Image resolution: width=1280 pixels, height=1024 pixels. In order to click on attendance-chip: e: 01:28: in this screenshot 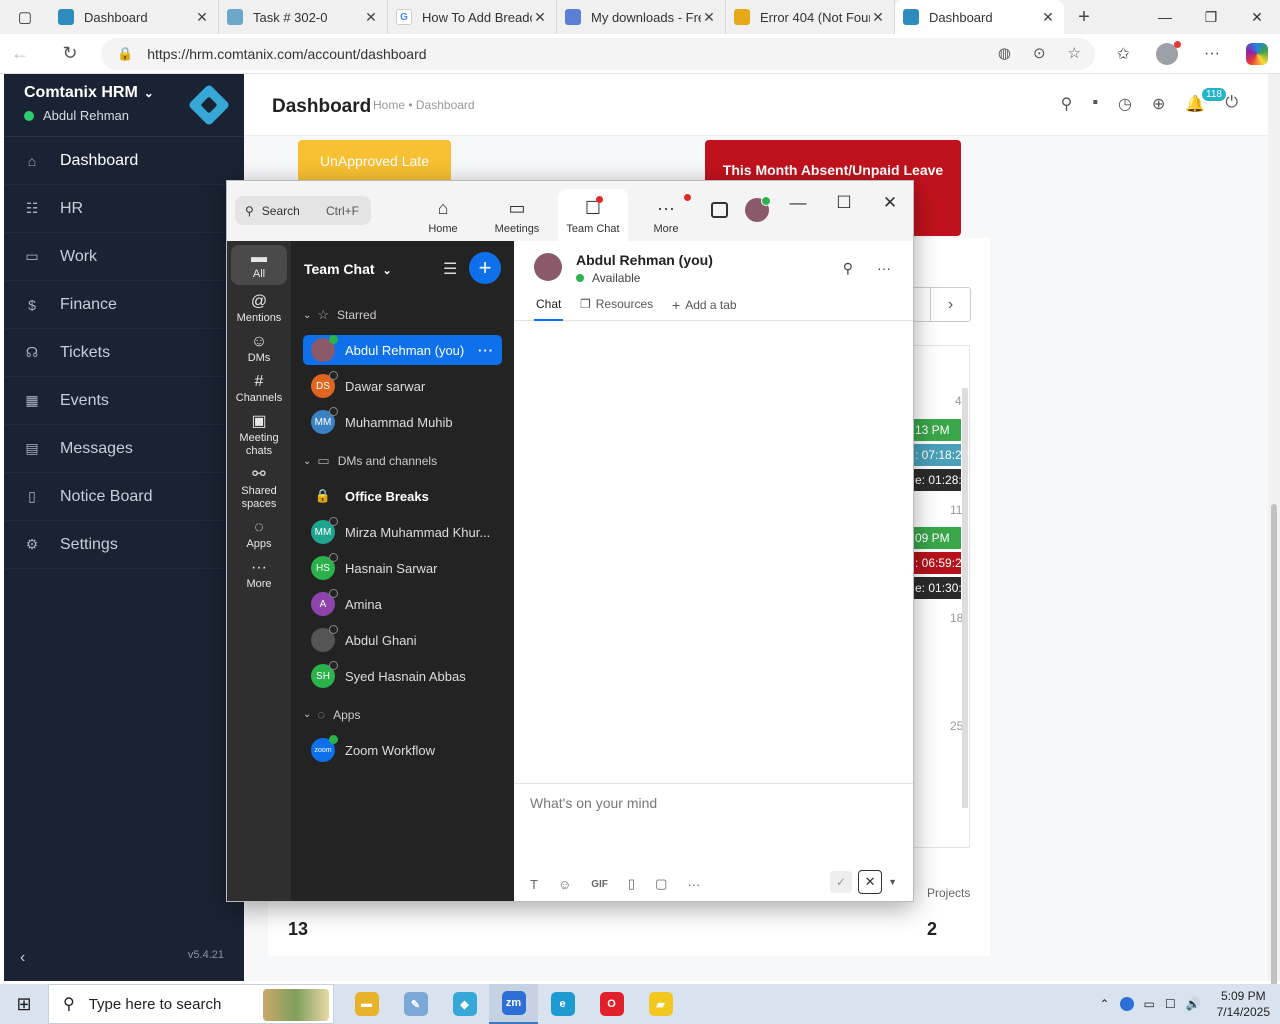, I will do `click(937, 480)`.